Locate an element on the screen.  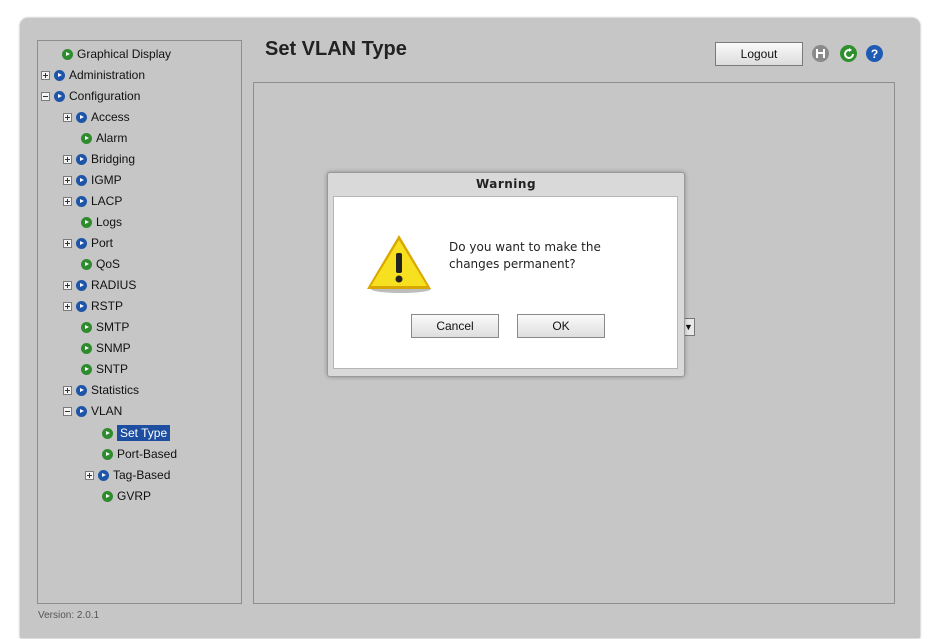
tree-item-label: Administration is located at coordinates (107, 75).